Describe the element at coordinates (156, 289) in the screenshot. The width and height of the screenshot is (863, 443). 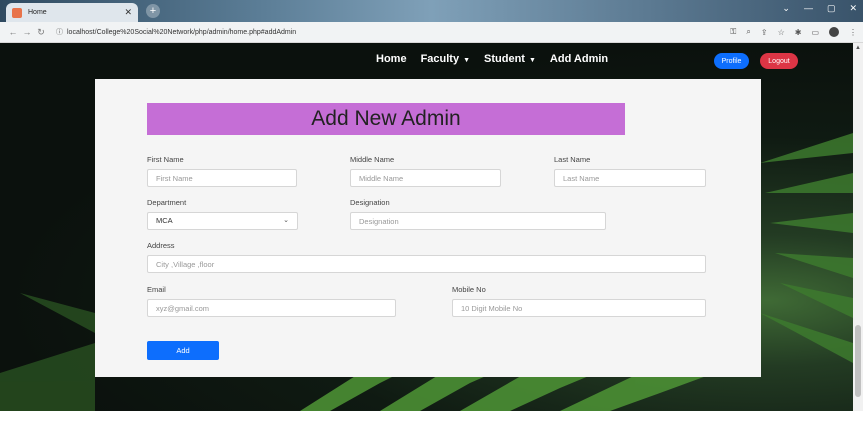
I see `email-label: Email` at that location.